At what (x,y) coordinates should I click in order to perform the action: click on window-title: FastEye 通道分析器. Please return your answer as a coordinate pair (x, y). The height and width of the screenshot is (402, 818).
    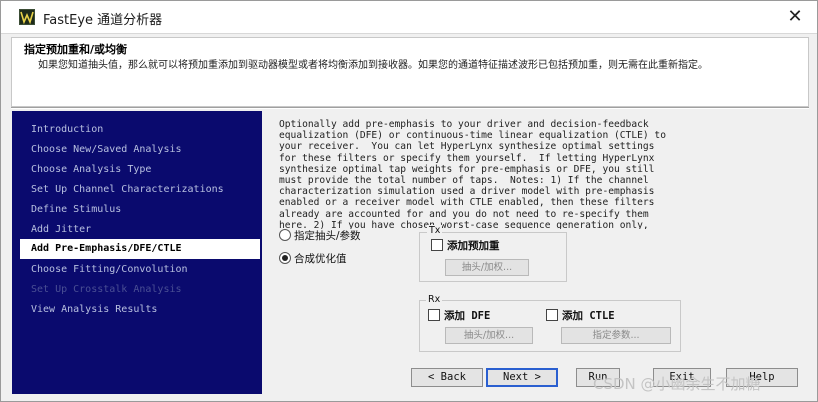
    Looking at the image, I should click on (103, 20).